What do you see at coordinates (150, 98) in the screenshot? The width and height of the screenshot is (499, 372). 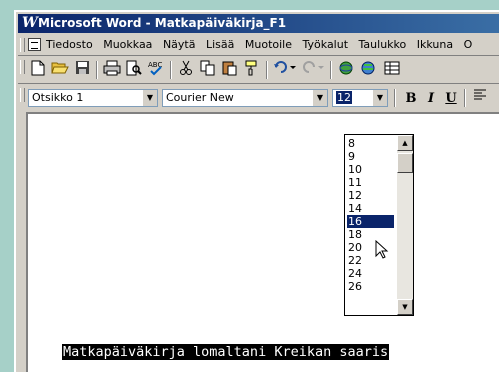 I see `style-dropdown-arrow-icon: ▼` at bounding box center [150, 98].